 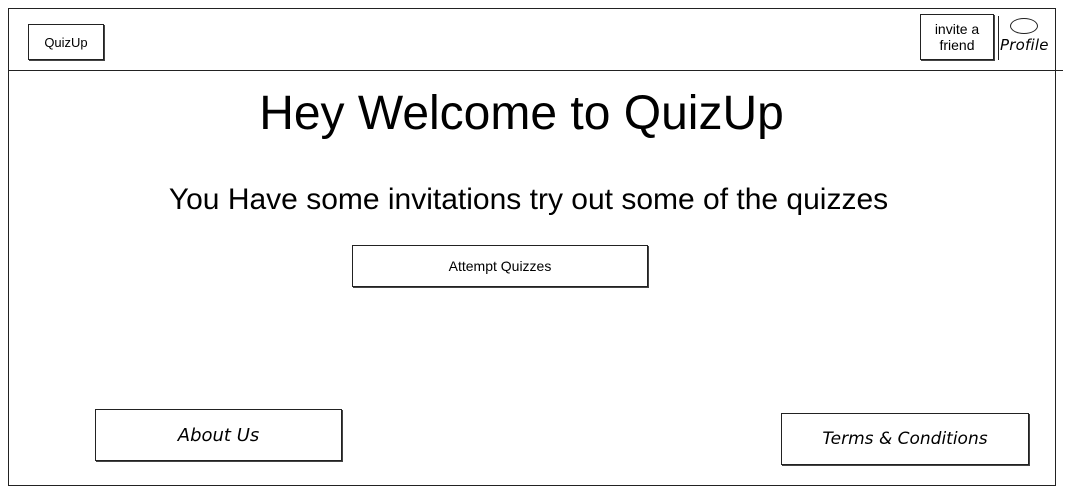 I want to click on about-us-button: About Us, so click(x=218, y=435).